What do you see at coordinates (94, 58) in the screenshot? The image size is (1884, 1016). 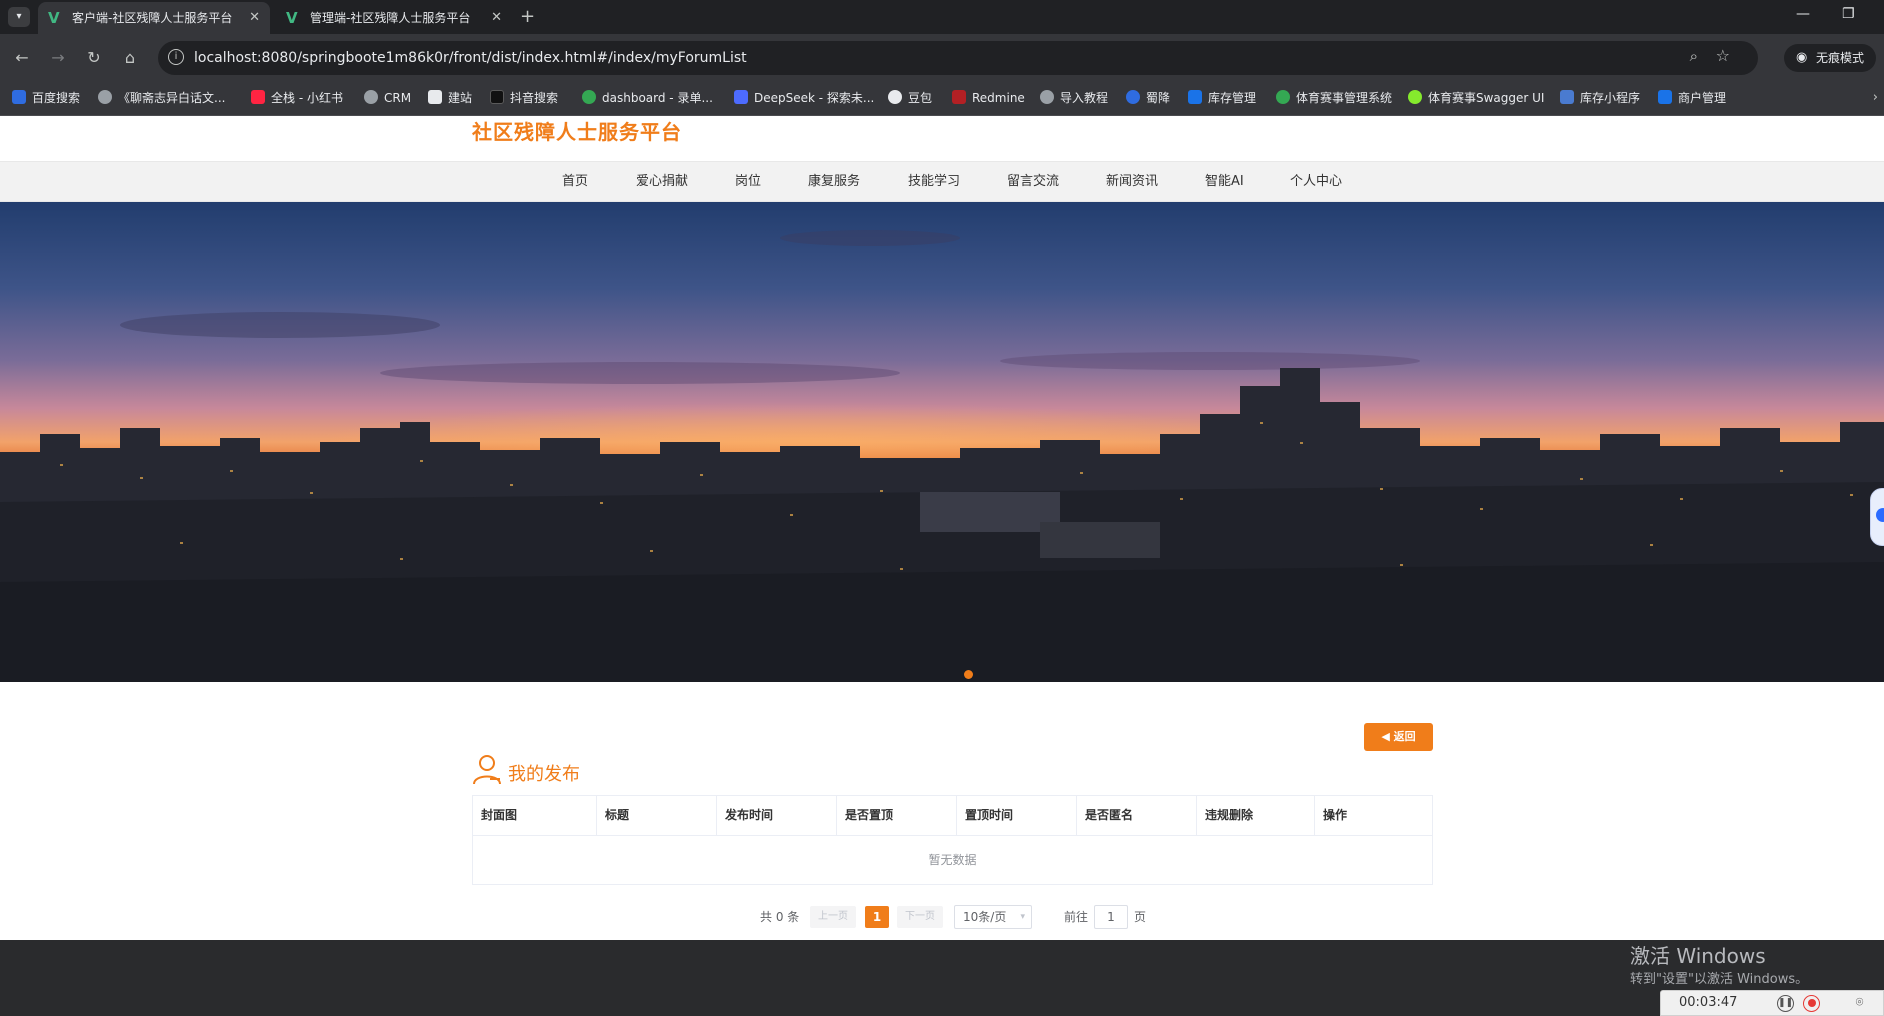 I see `reload-icon: ↻` at bounding box center [94, 58].